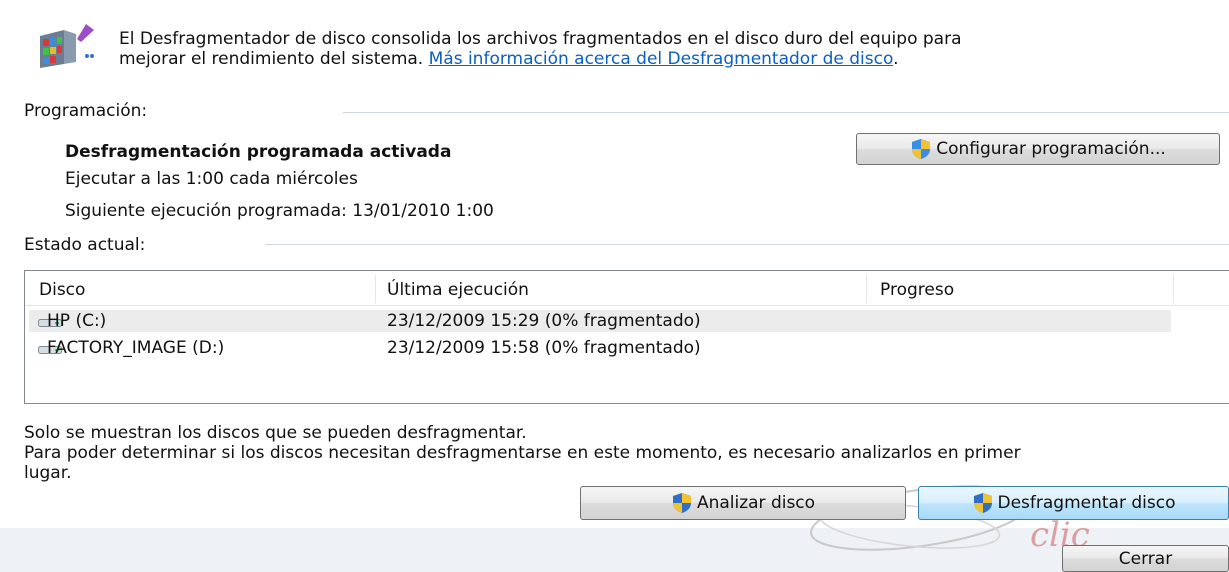  Describe the element at coordinates (211, 179) in the screenshot. I see `schedule-run-time: Ejecutar a las 1:00 cada miércoles` at that location.